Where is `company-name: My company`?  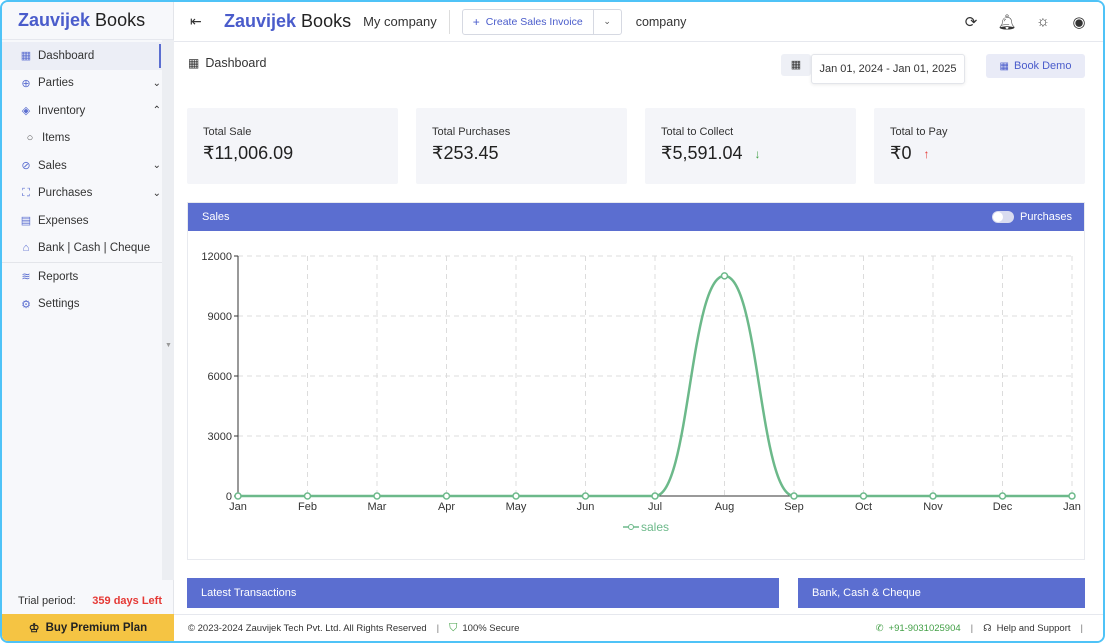
company-name: My company is located at coordinates (400, 21).